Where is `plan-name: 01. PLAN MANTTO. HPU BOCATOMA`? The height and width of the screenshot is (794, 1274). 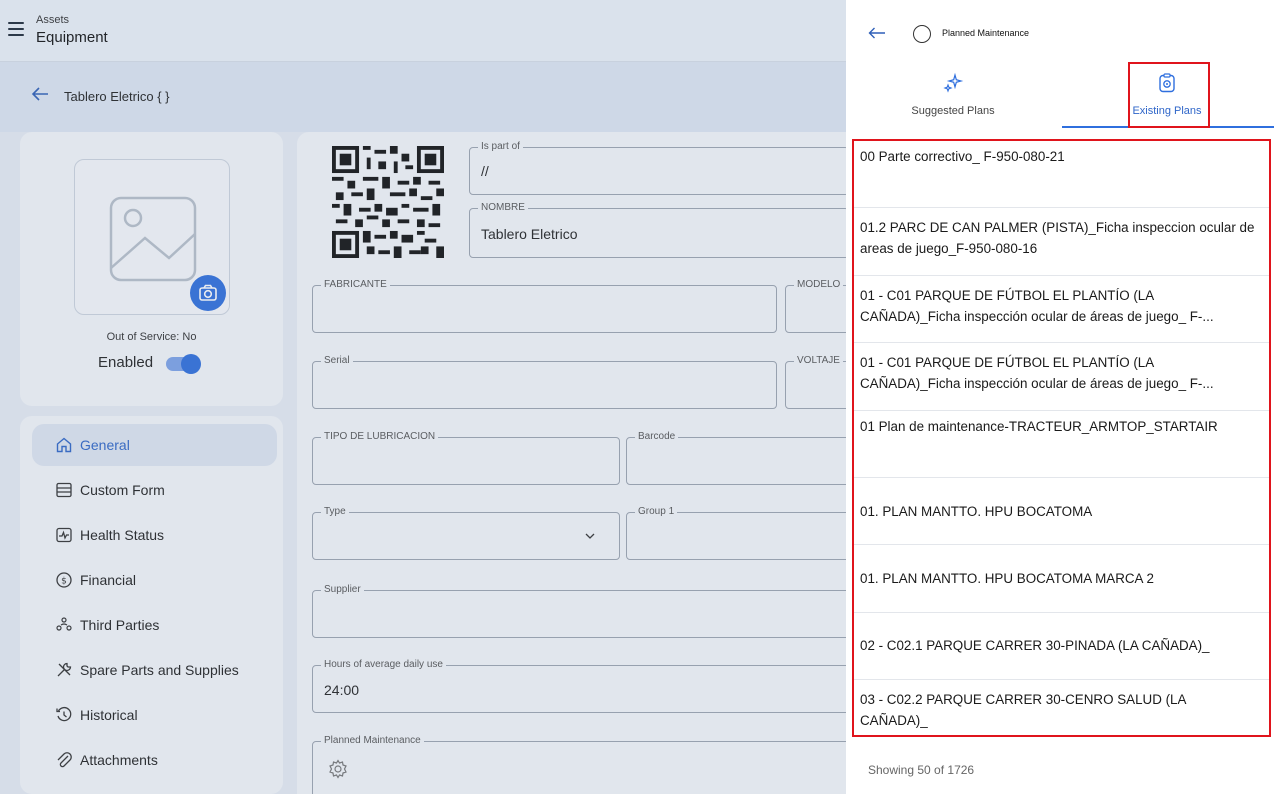
plan-name: 01. PLAN MANTTO. HPU BOCATOMA is located at coordinates (976, 511).